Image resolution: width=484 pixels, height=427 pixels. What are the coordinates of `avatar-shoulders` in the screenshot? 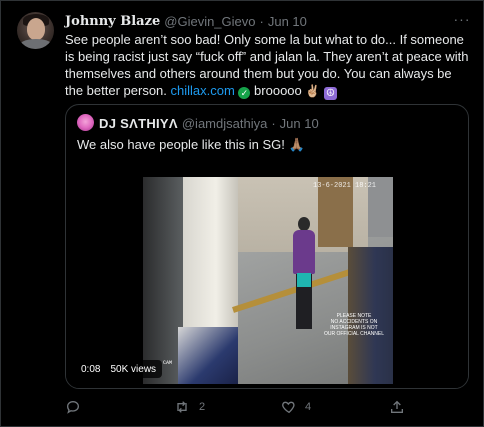 It's located at (36, 44).